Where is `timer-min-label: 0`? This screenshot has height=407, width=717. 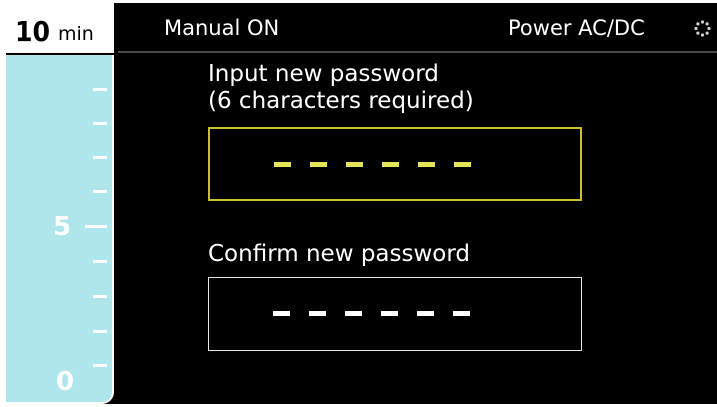
timer-min-label: 0 is located at coordinates (65, 382).